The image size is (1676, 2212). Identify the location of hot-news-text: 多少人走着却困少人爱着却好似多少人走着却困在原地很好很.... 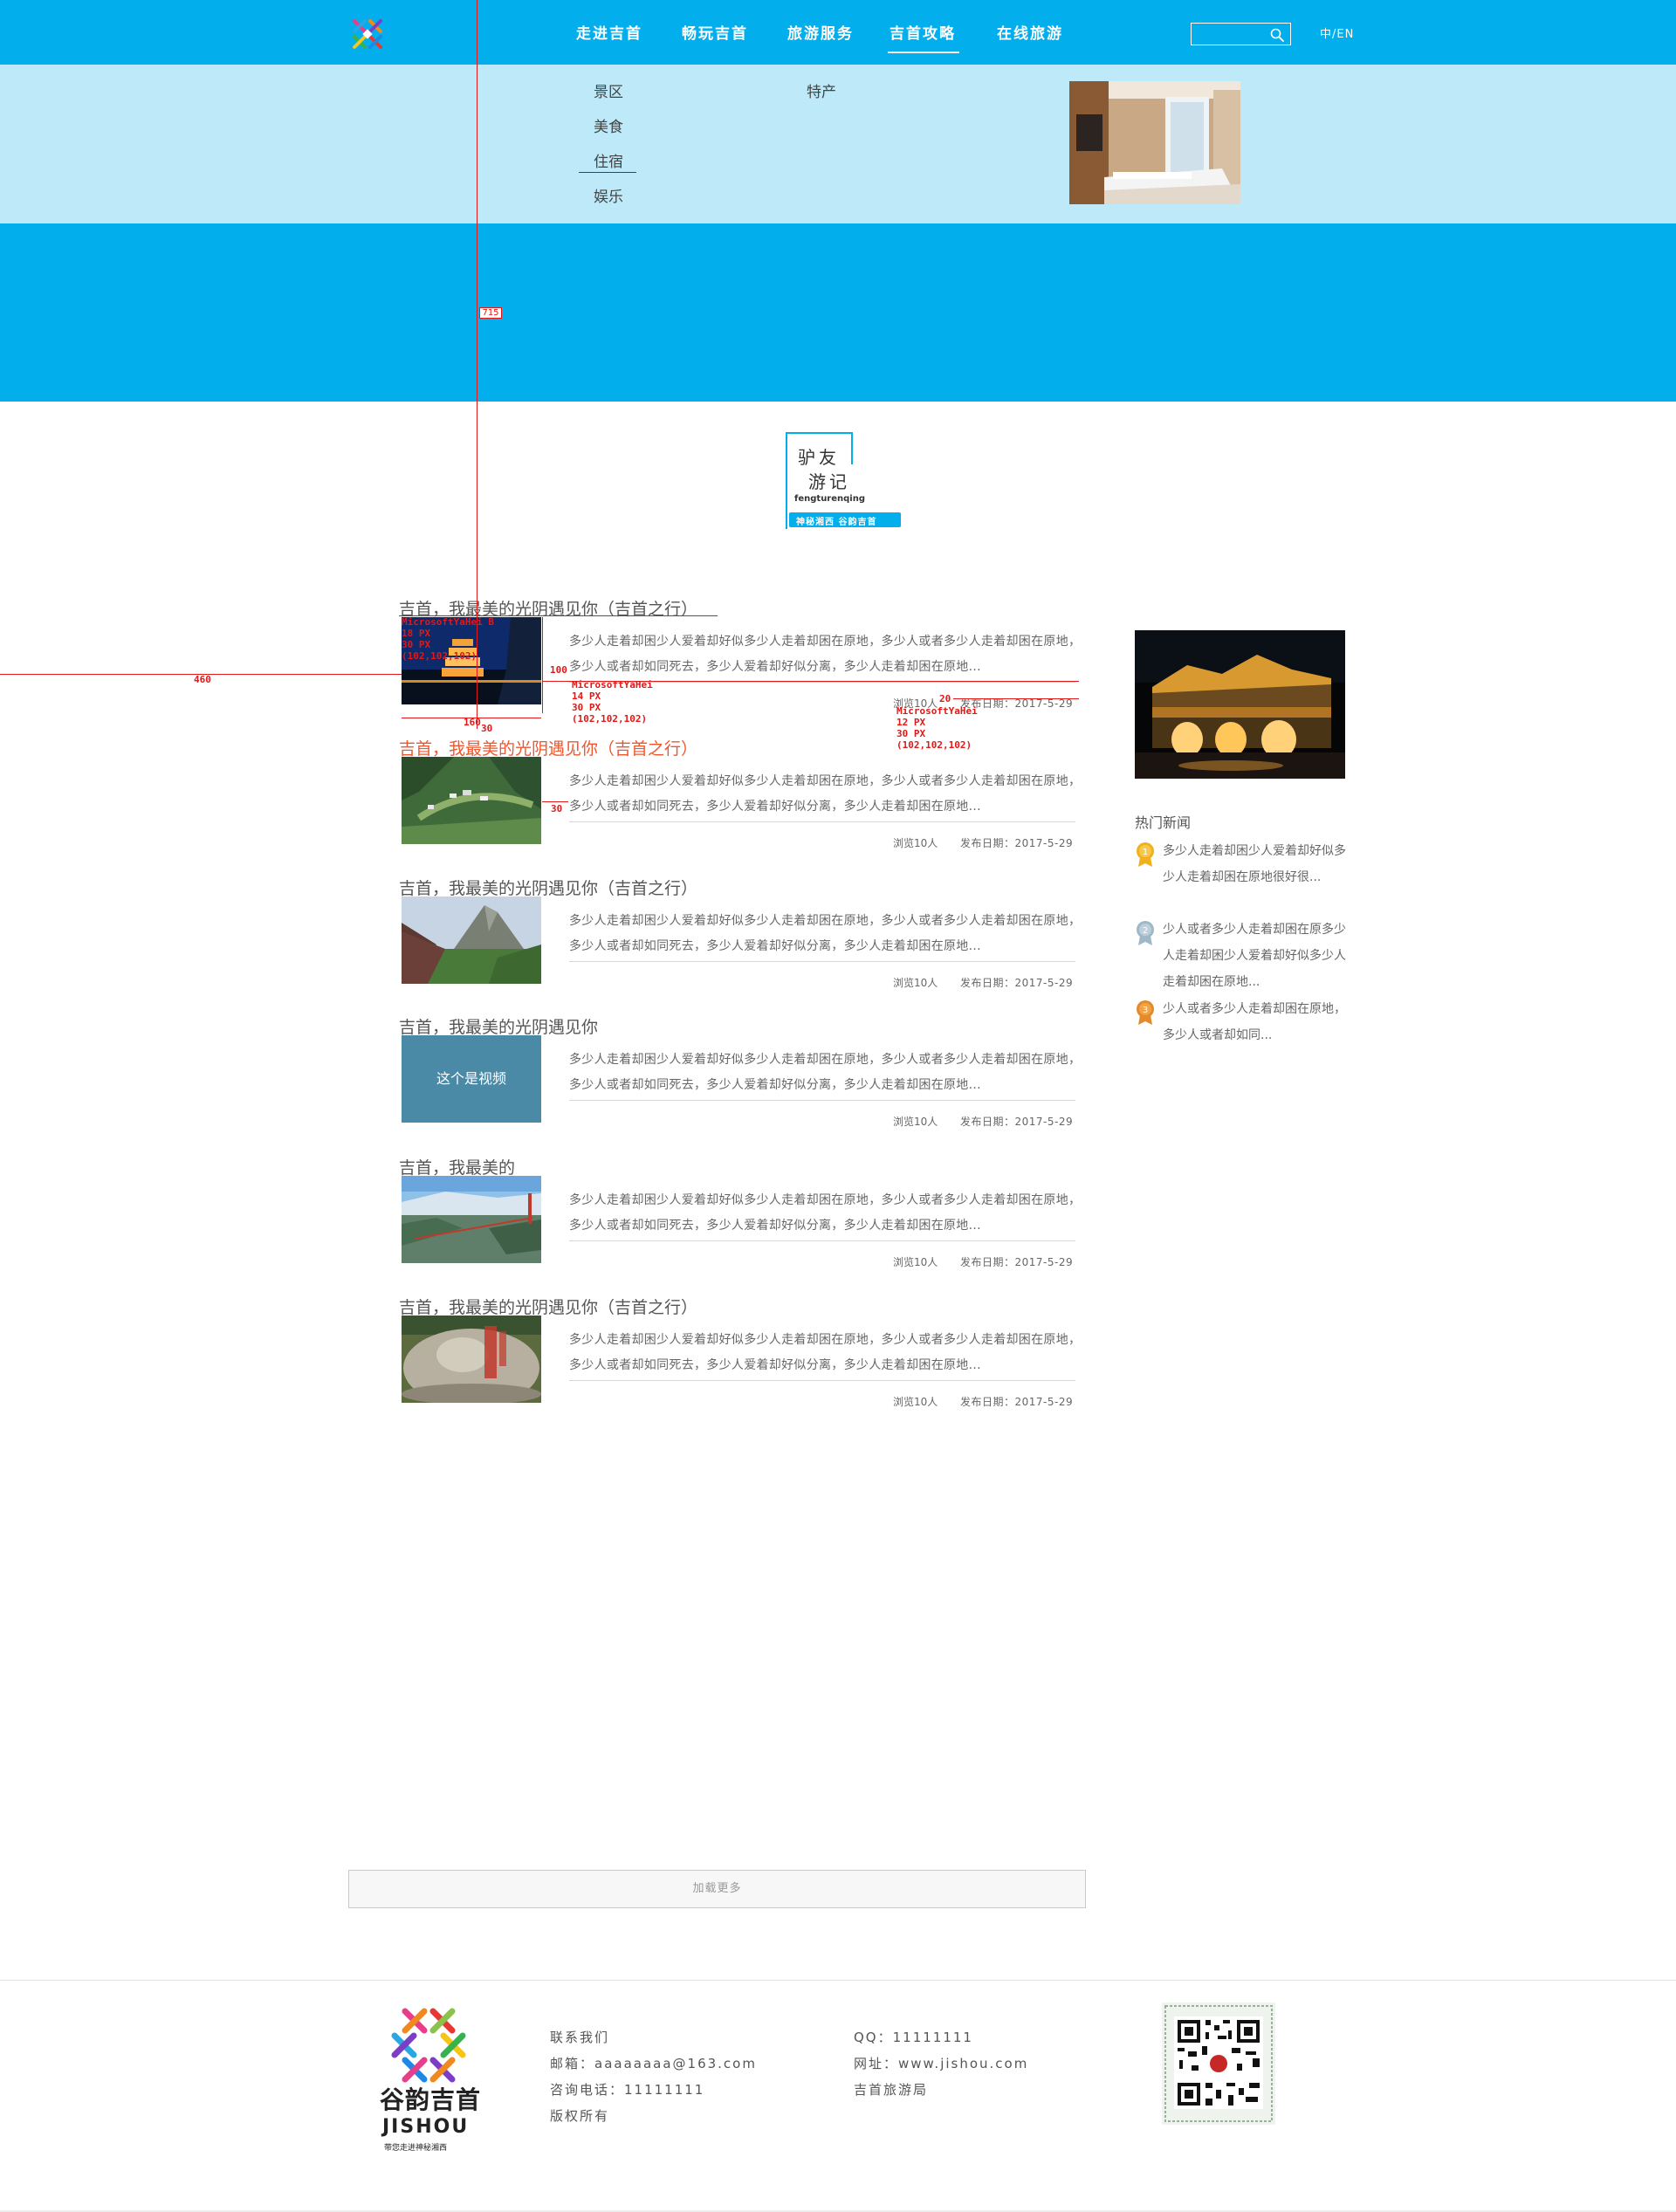
(1254, 864).